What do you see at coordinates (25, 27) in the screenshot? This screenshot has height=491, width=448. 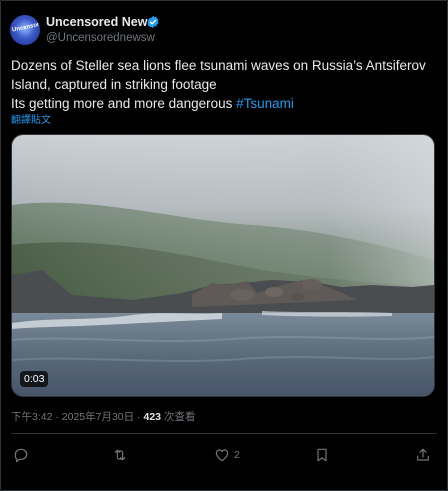 I see `avatar-logo-text: Uncensored` at bounding box center [25, 27].